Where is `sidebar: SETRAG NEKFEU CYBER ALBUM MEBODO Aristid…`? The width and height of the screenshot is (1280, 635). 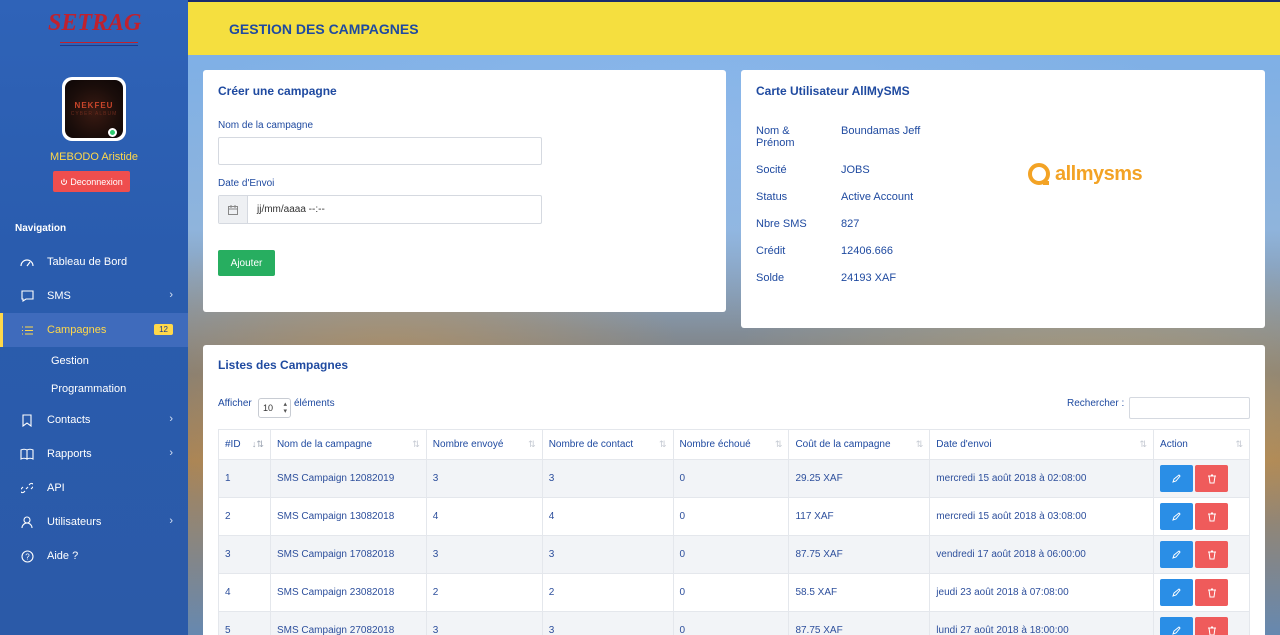 sidebar: SETRAG NEKFEU CYBER ALBUM MEBODO Aristid… is located at coordinates (94, 317).